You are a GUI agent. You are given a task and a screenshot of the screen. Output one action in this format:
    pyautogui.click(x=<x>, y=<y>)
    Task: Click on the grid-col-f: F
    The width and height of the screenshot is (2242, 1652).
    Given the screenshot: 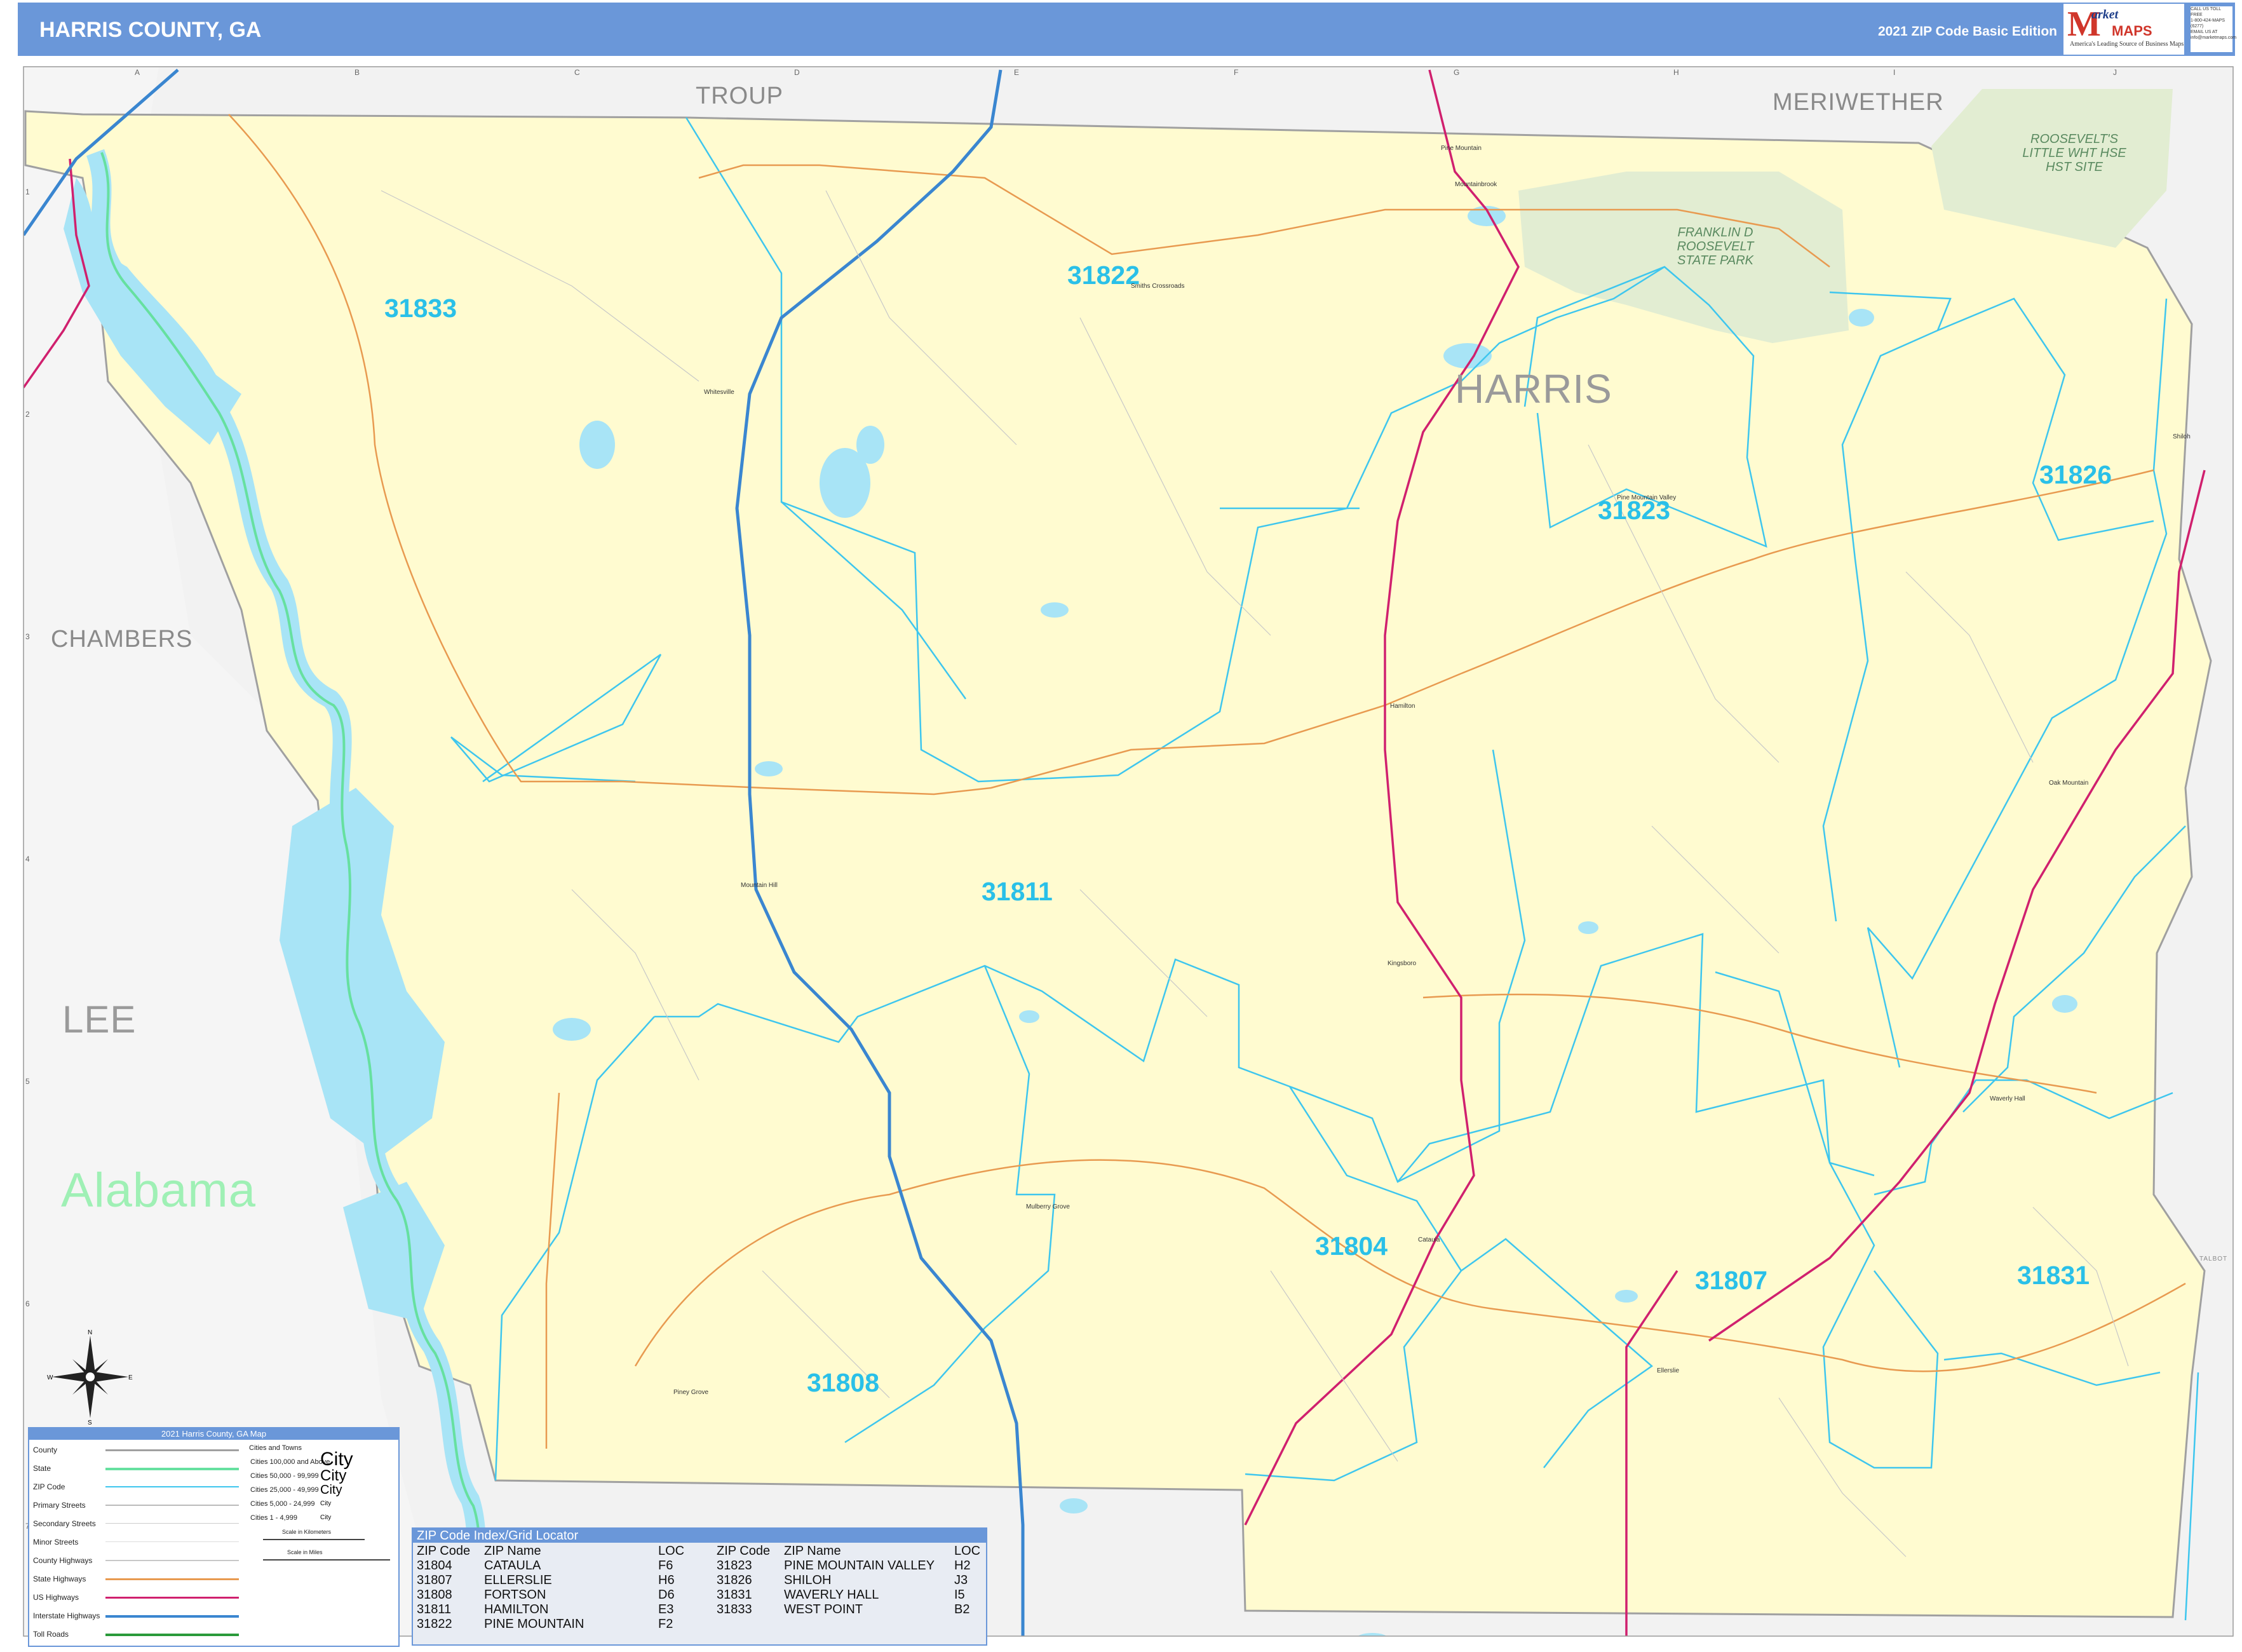 What is the action you would take?
    pyautogui.click(x=1236, y=73)
    